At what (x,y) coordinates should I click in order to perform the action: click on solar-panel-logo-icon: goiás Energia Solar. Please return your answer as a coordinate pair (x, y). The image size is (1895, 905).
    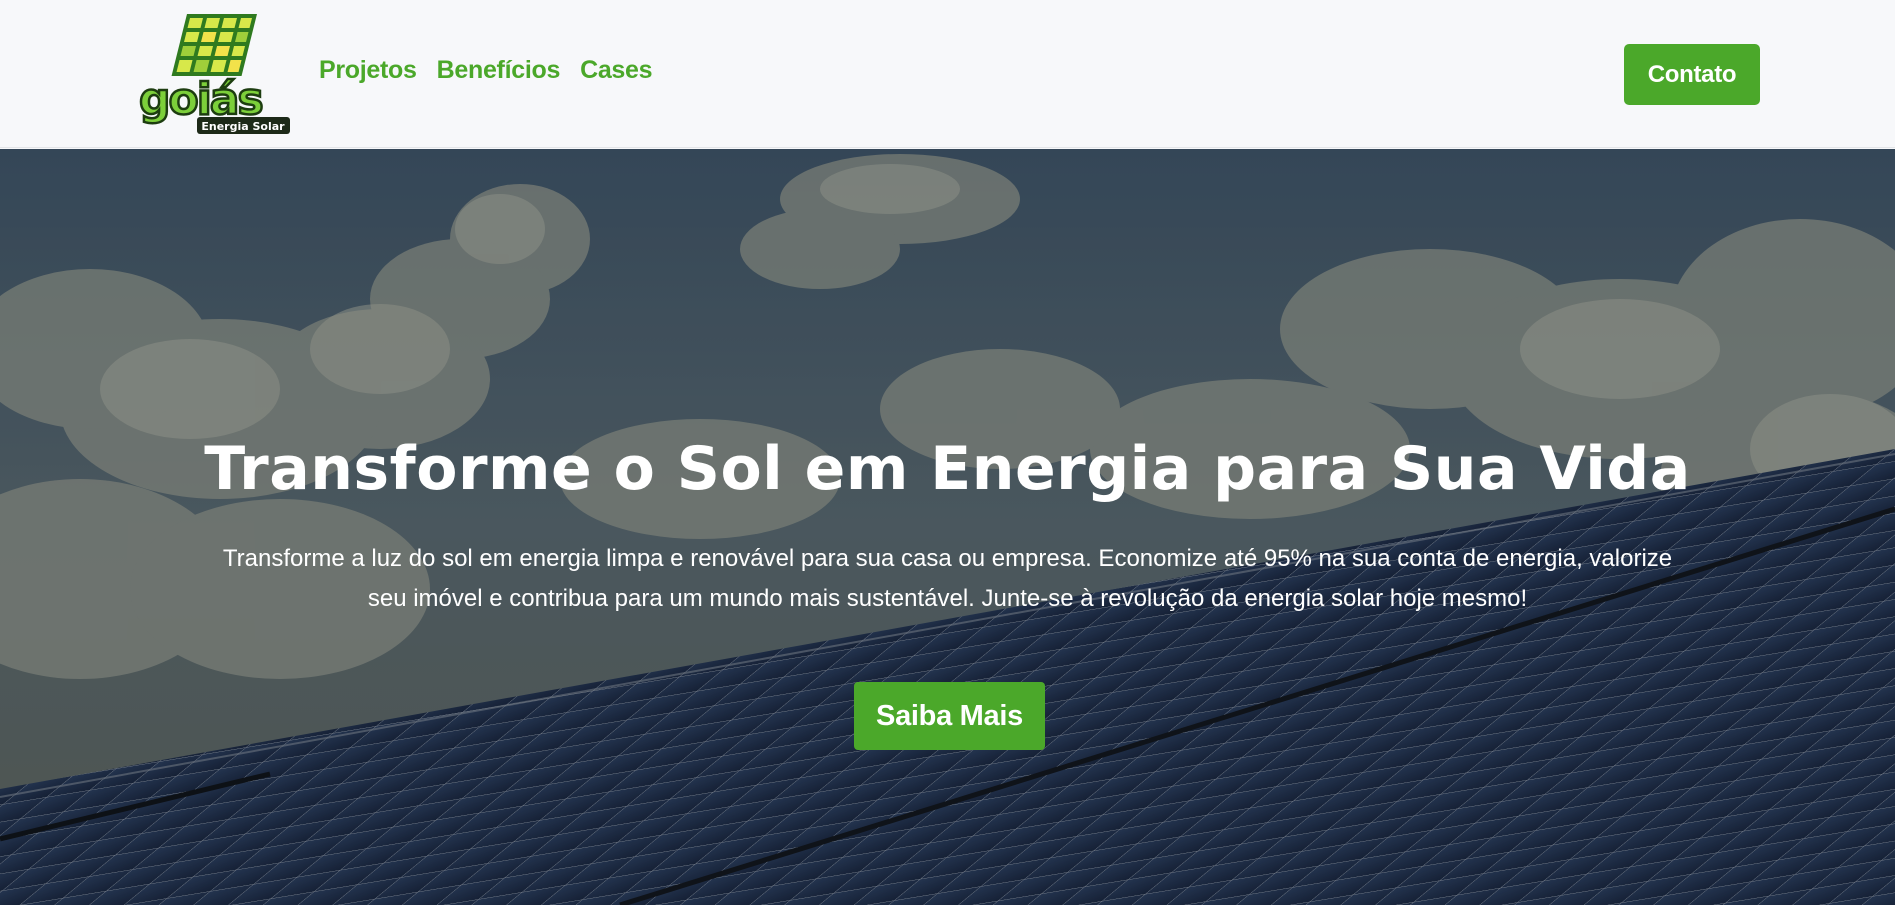
    Looking at the image, I should click on (214, 74).